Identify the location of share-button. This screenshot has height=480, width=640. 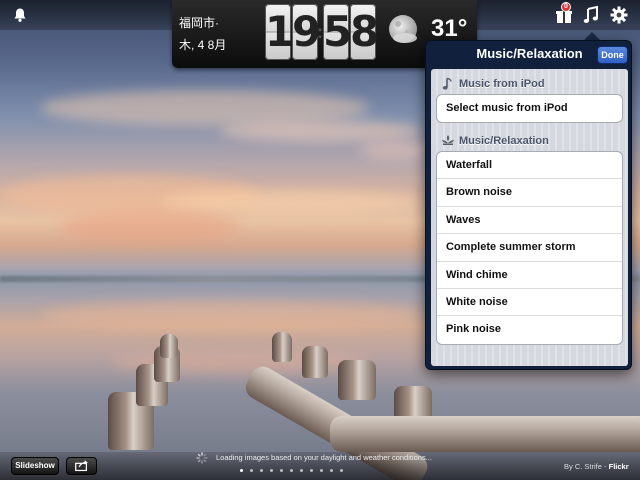
(81, 466).